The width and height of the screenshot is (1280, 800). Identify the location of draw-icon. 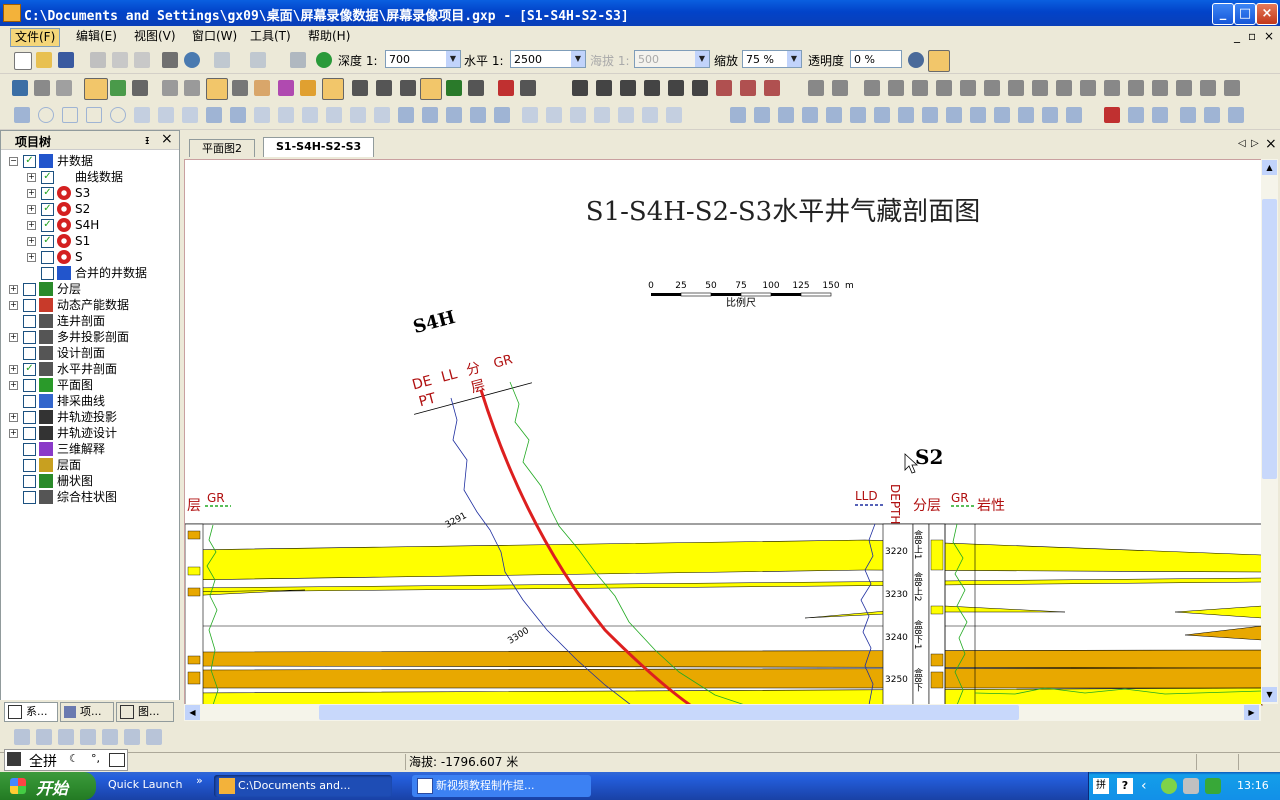
(816, 88).